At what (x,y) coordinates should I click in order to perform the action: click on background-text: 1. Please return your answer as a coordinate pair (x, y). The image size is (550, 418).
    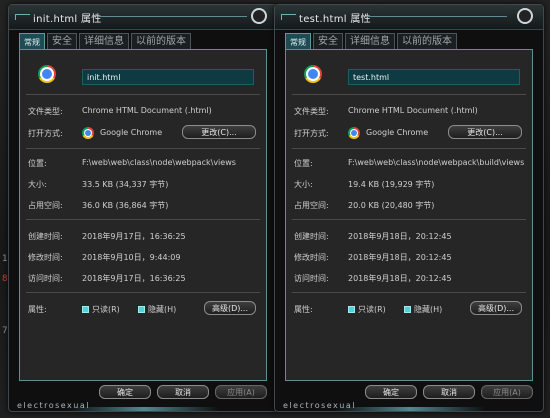
    Looking at the image, I should click on (5, 259).